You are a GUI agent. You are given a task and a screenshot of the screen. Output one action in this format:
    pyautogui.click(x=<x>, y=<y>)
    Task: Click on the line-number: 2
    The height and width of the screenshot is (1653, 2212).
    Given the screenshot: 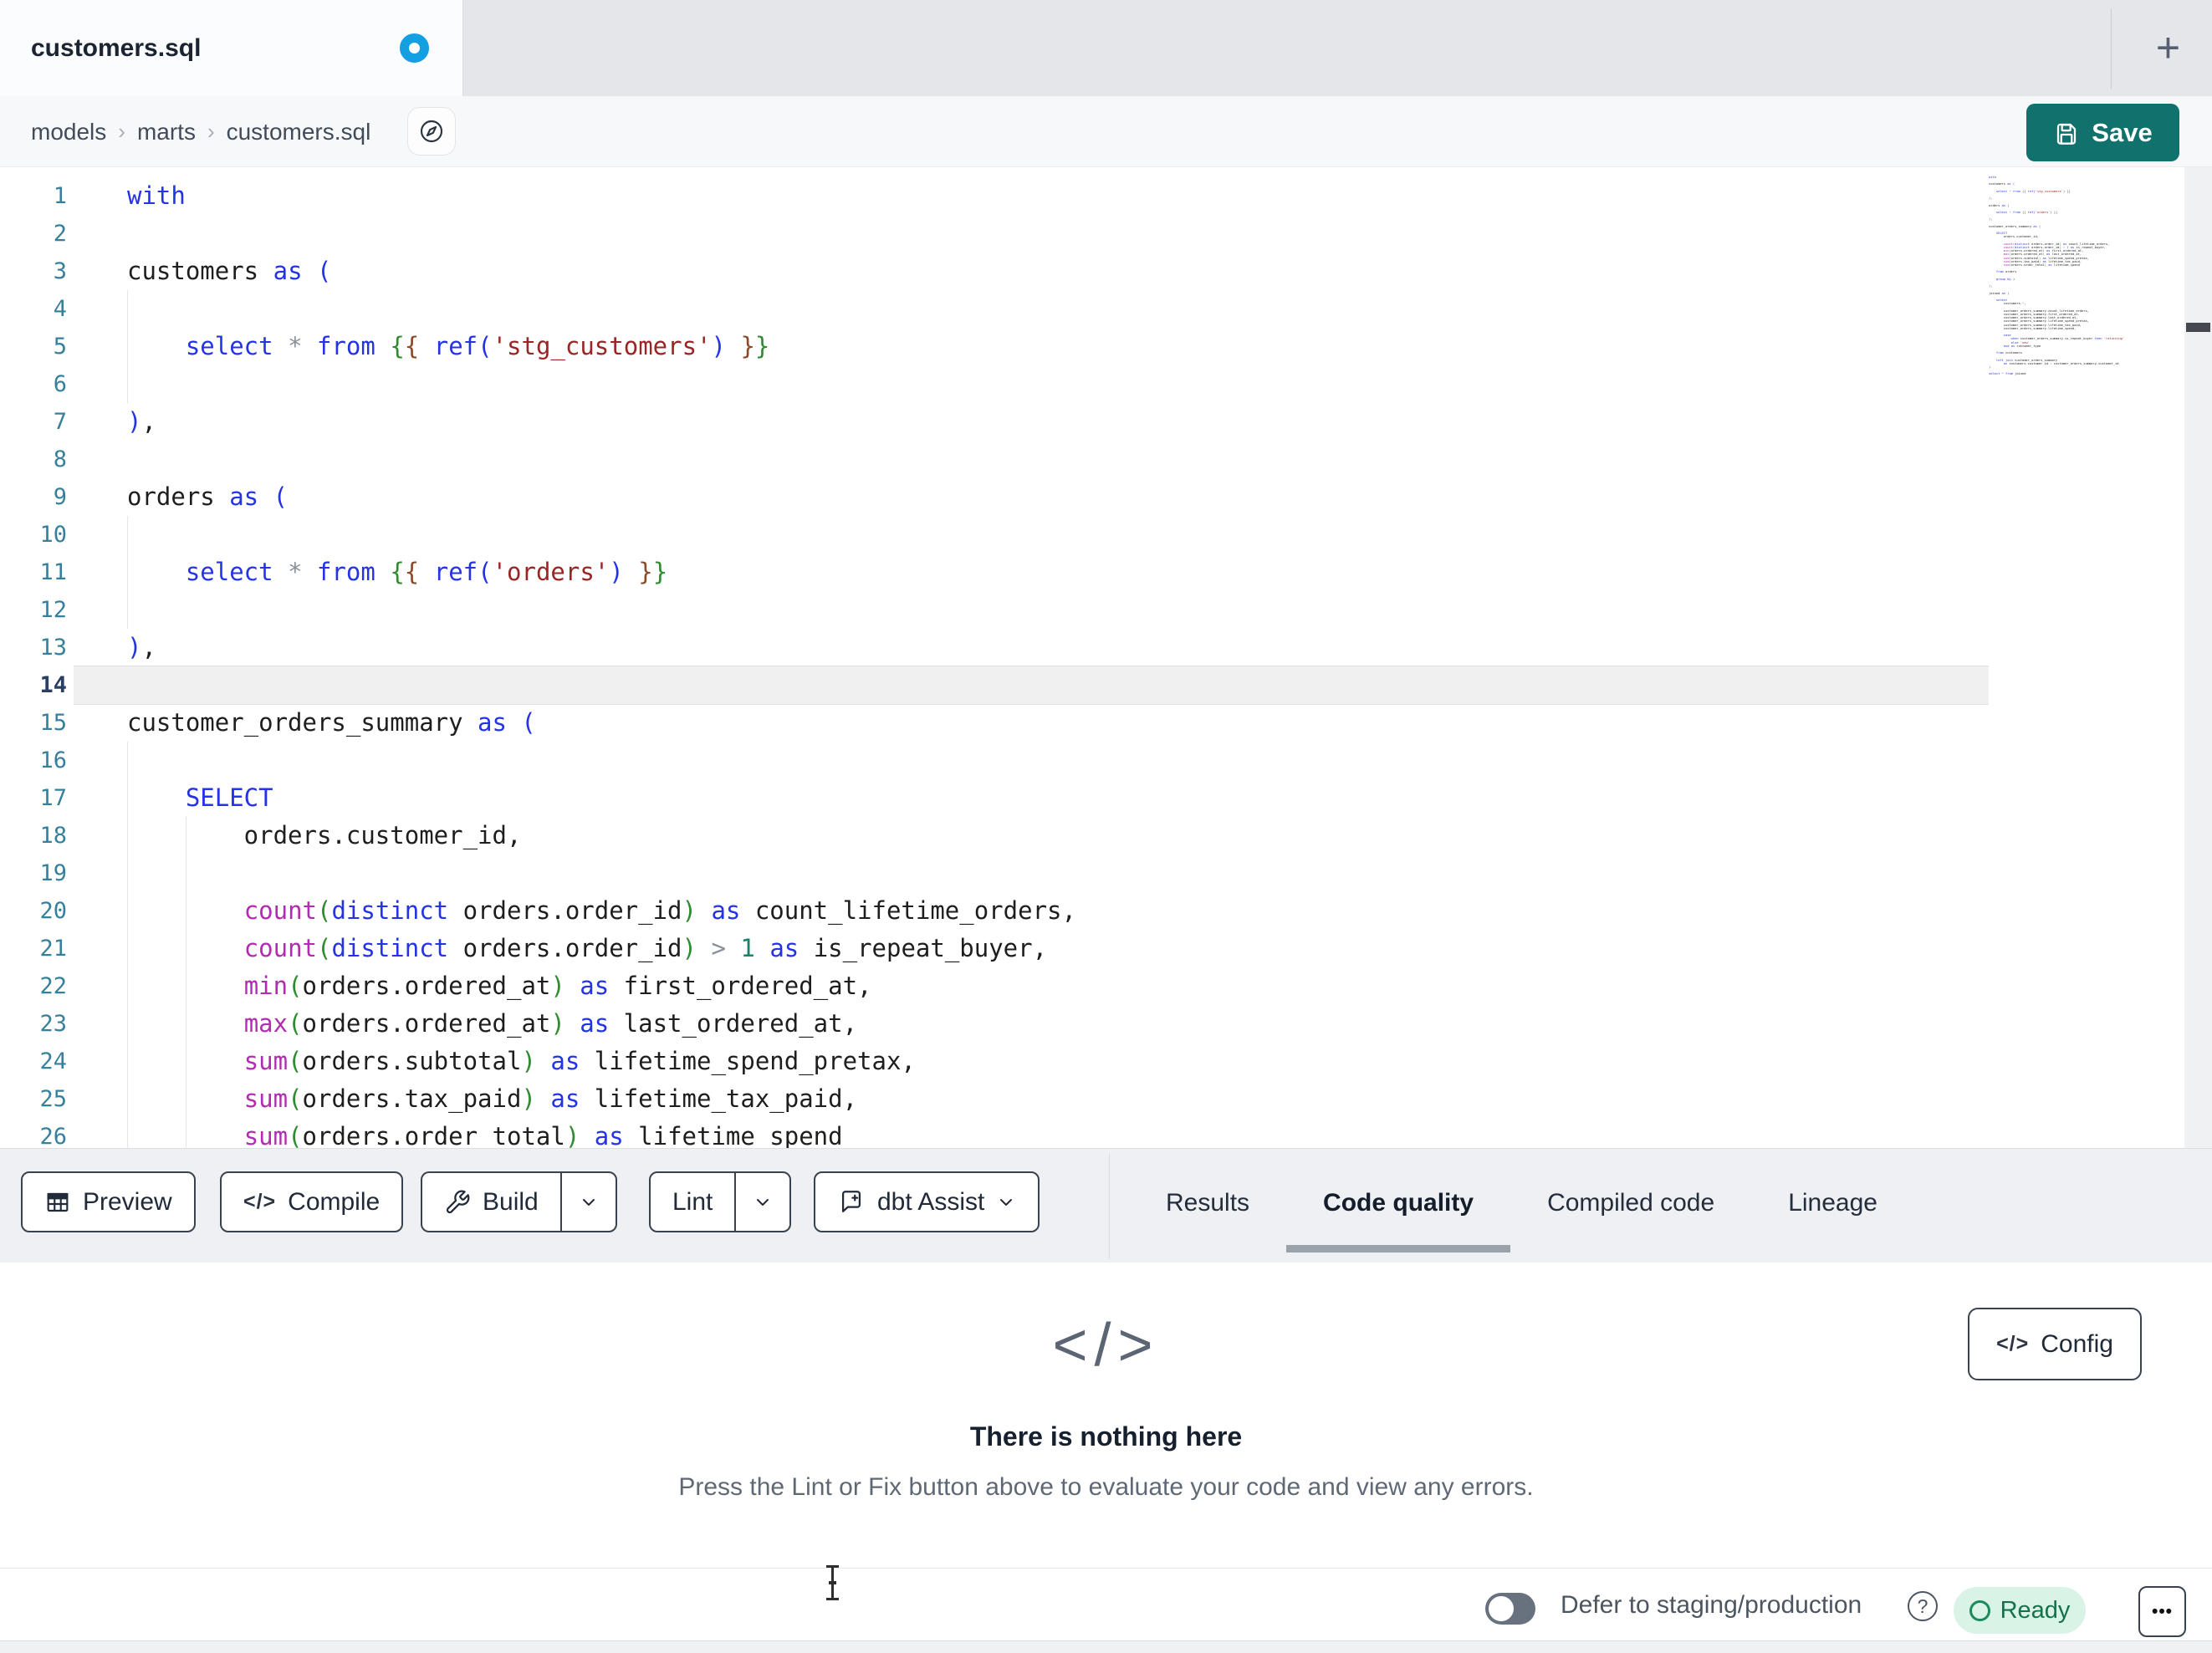 What is the action you would take?
    pyautogui.click(x=60, y=234)
    